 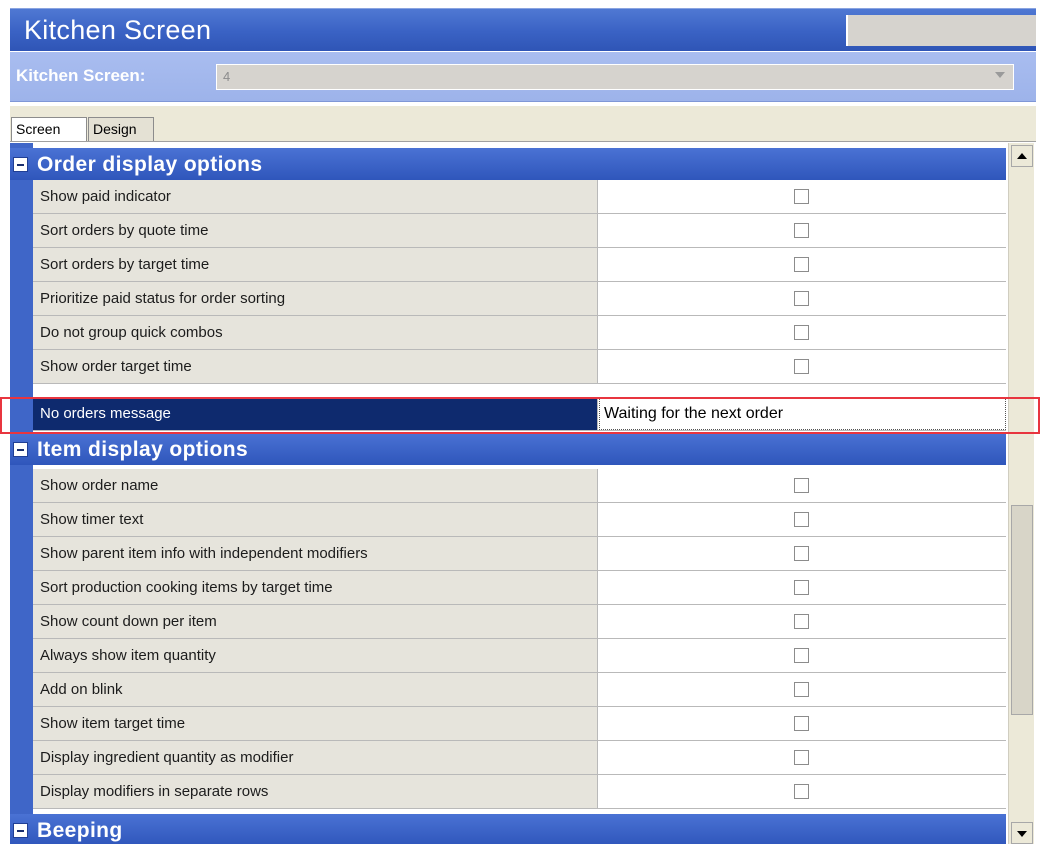 What do you see at coordinates (519, 299) in the screenshot?
I see `grid-row: Prioritize paid status for order sorting` at bounding box center [519, 299].